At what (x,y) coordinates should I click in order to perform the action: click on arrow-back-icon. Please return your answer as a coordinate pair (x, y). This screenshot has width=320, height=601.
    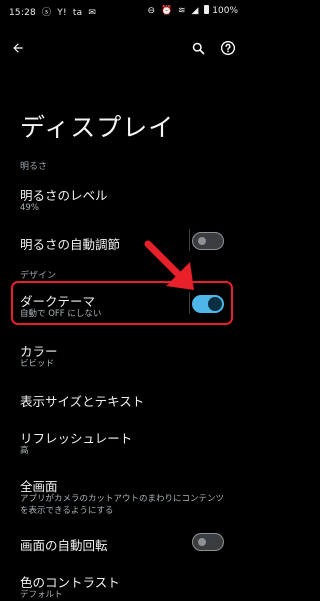
    Looking at the image, I should click on (18, 48).